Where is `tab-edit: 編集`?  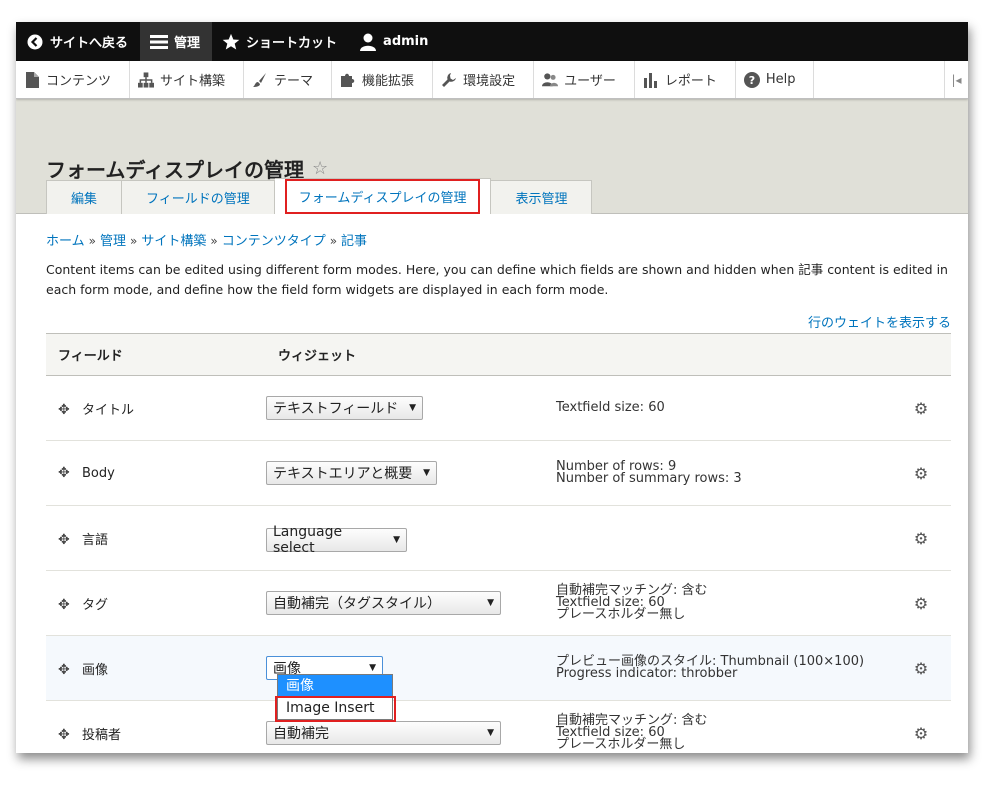 tab-edit: 編集 is located at coordinates (84, 197).